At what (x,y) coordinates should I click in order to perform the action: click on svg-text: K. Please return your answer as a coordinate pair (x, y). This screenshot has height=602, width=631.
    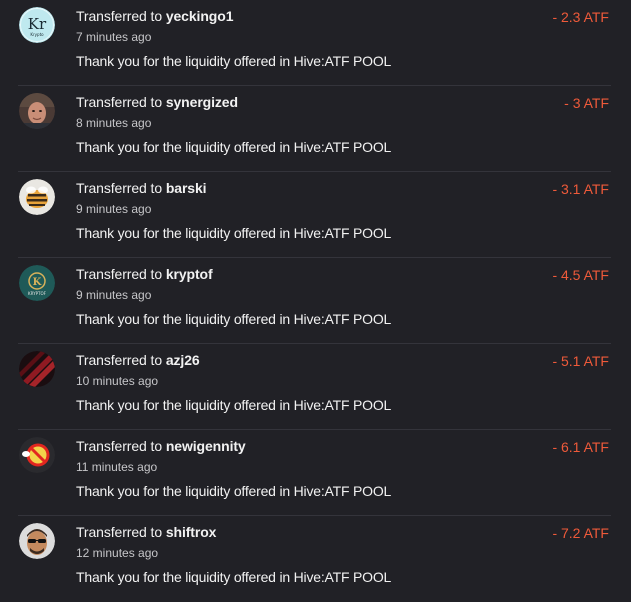
    Looking at the image, I should click on (37, 282).